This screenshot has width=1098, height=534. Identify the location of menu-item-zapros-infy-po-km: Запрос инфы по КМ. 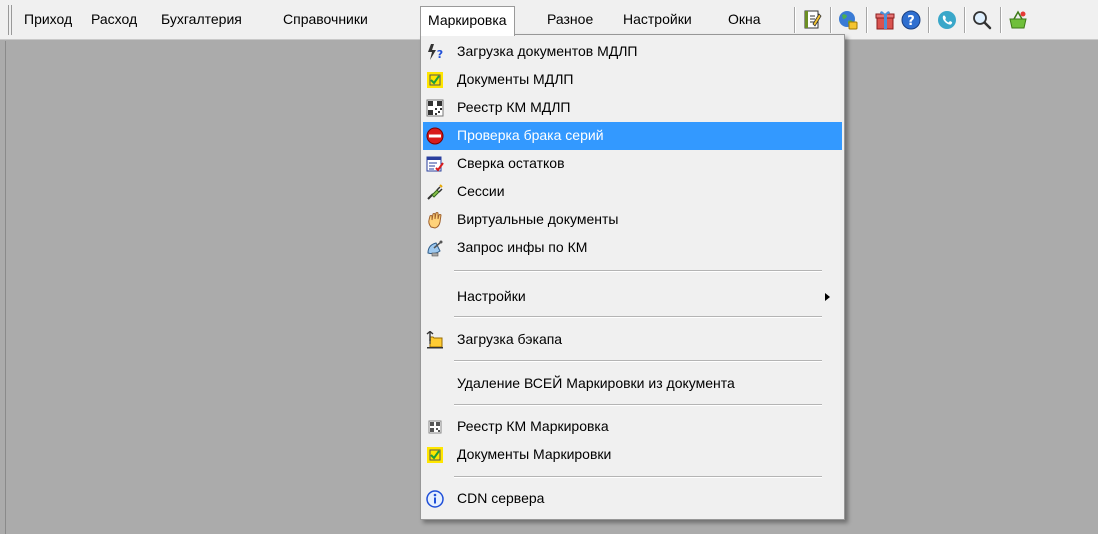
(632, 248).